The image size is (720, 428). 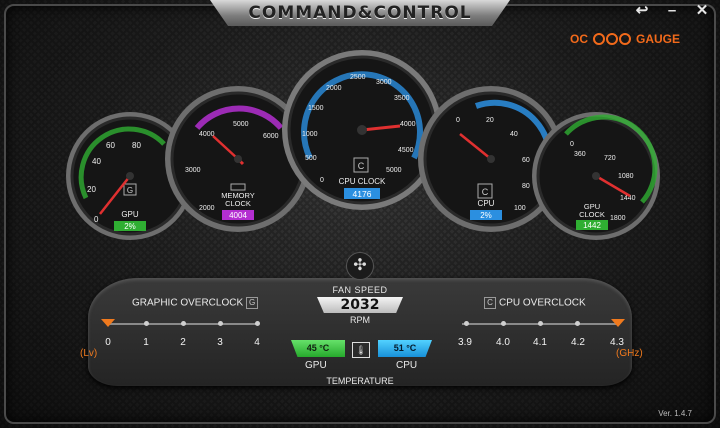 I want to click on gpu-temperature-label: GPU, so click(x=316, y=365).